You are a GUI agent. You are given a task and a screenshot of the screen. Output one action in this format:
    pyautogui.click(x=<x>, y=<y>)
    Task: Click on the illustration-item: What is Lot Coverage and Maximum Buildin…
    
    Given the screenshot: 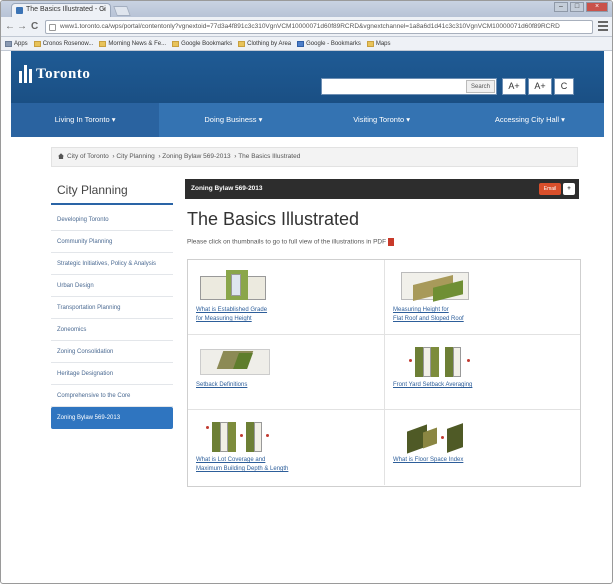 What is the action you would take?
    pyautogui.click(x=286, y=447)
    